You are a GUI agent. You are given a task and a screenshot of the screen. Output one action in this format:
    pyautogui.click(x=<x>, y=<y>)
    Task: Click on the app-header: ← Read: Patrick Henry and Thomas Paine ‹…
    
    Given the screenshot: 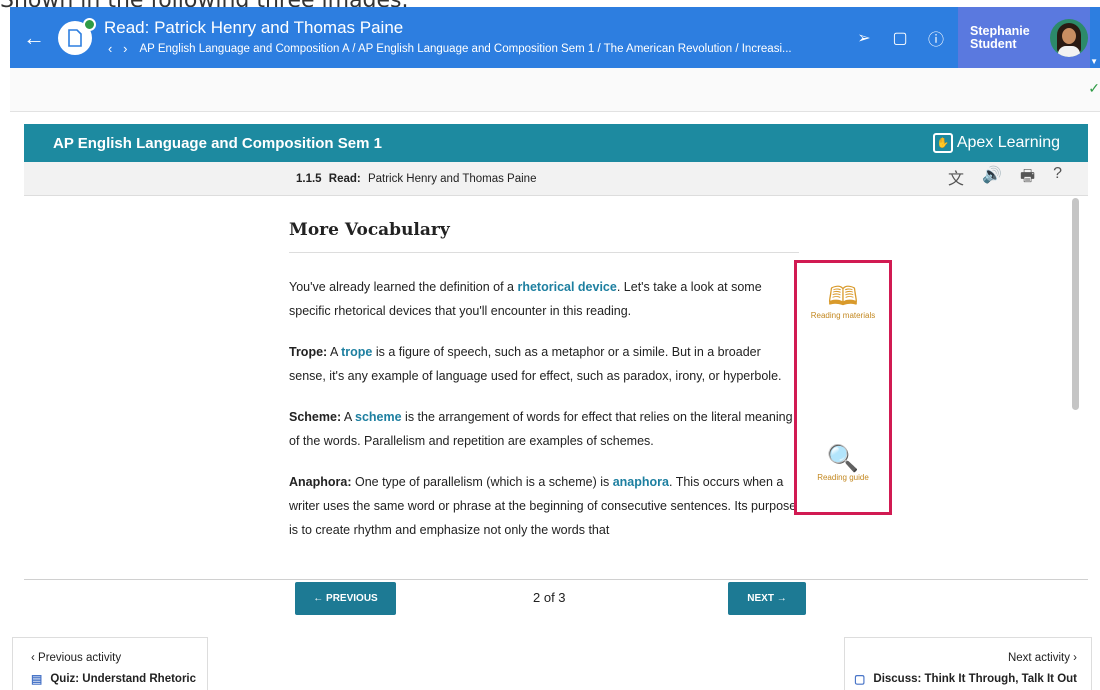 What is the action you would take?
    pyautogui.click(x=555, y=37)
    